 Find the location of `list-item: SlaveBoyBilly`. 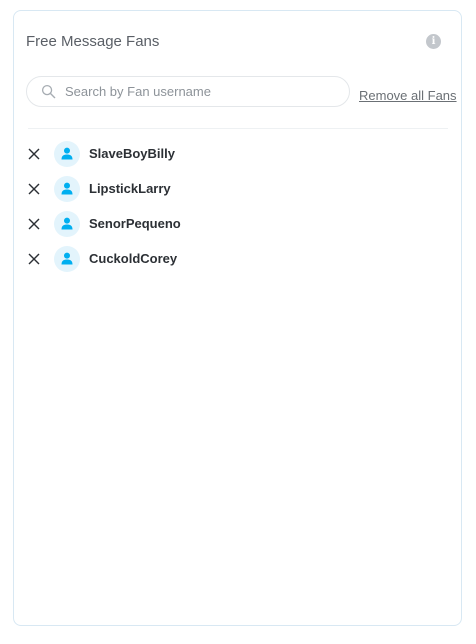

list-item: SlaveBoyBilly is located at coordinates (237, 157).